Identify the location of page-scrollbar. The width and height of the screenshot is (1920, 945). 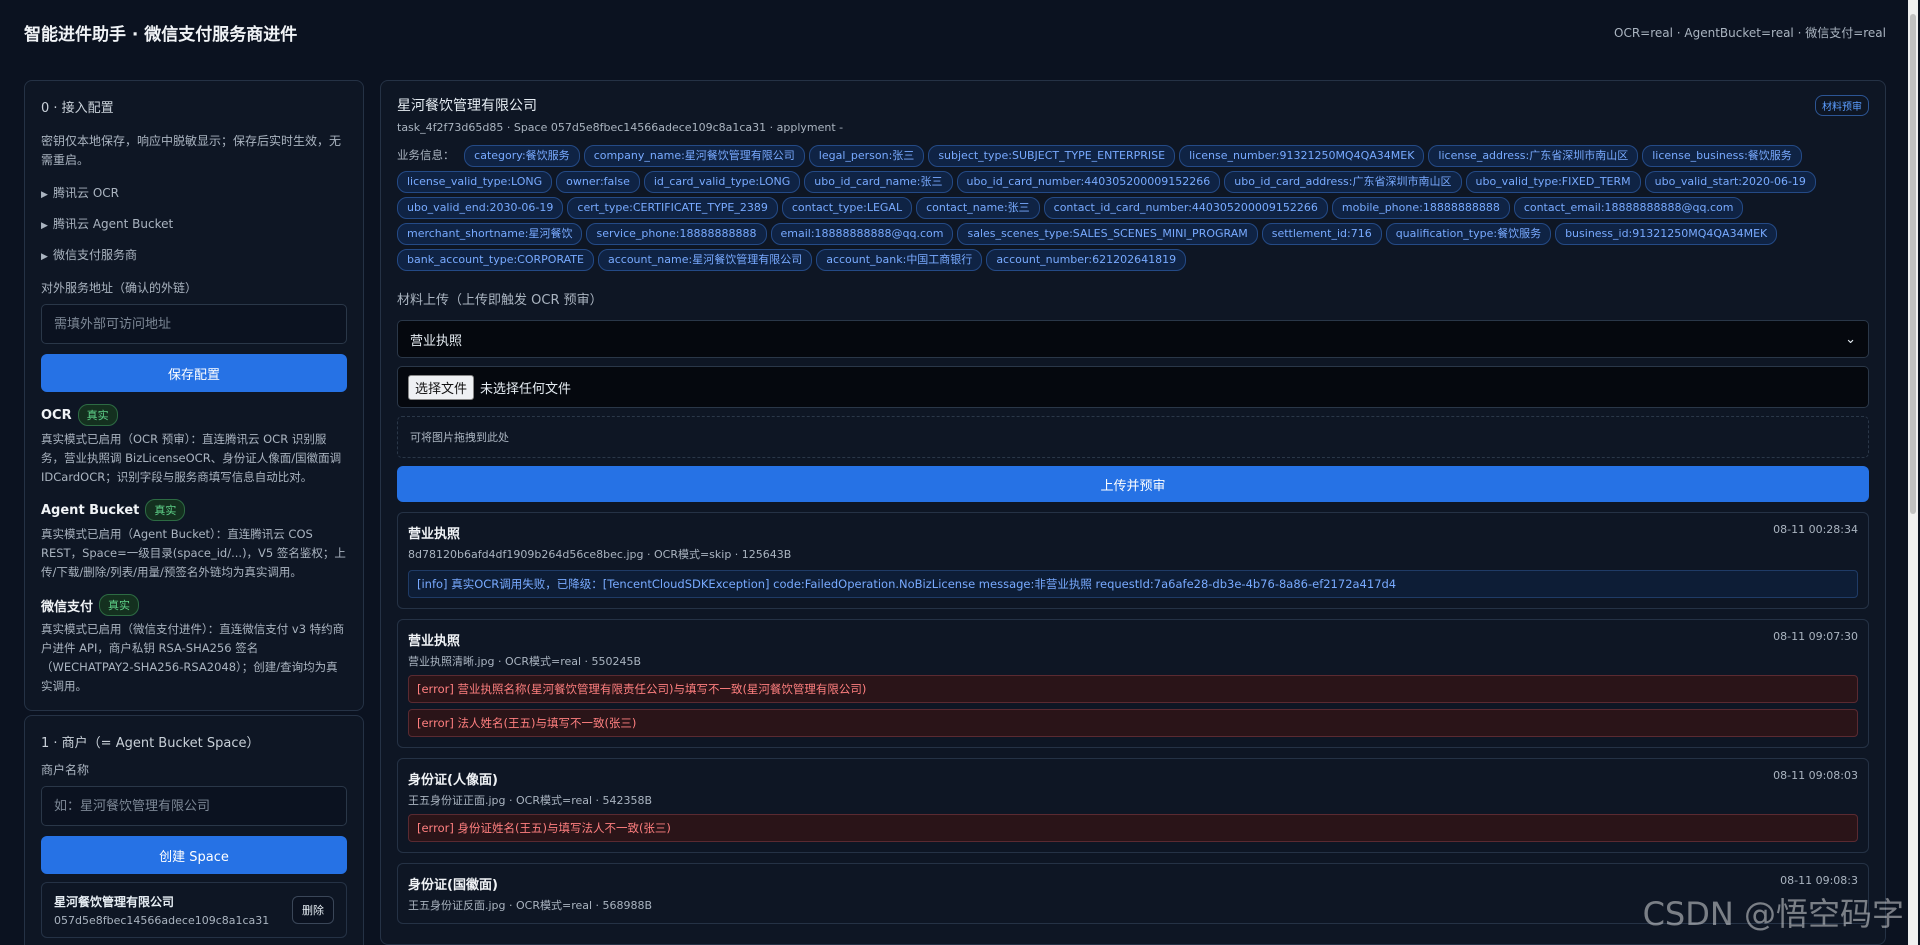
(1913, 472).